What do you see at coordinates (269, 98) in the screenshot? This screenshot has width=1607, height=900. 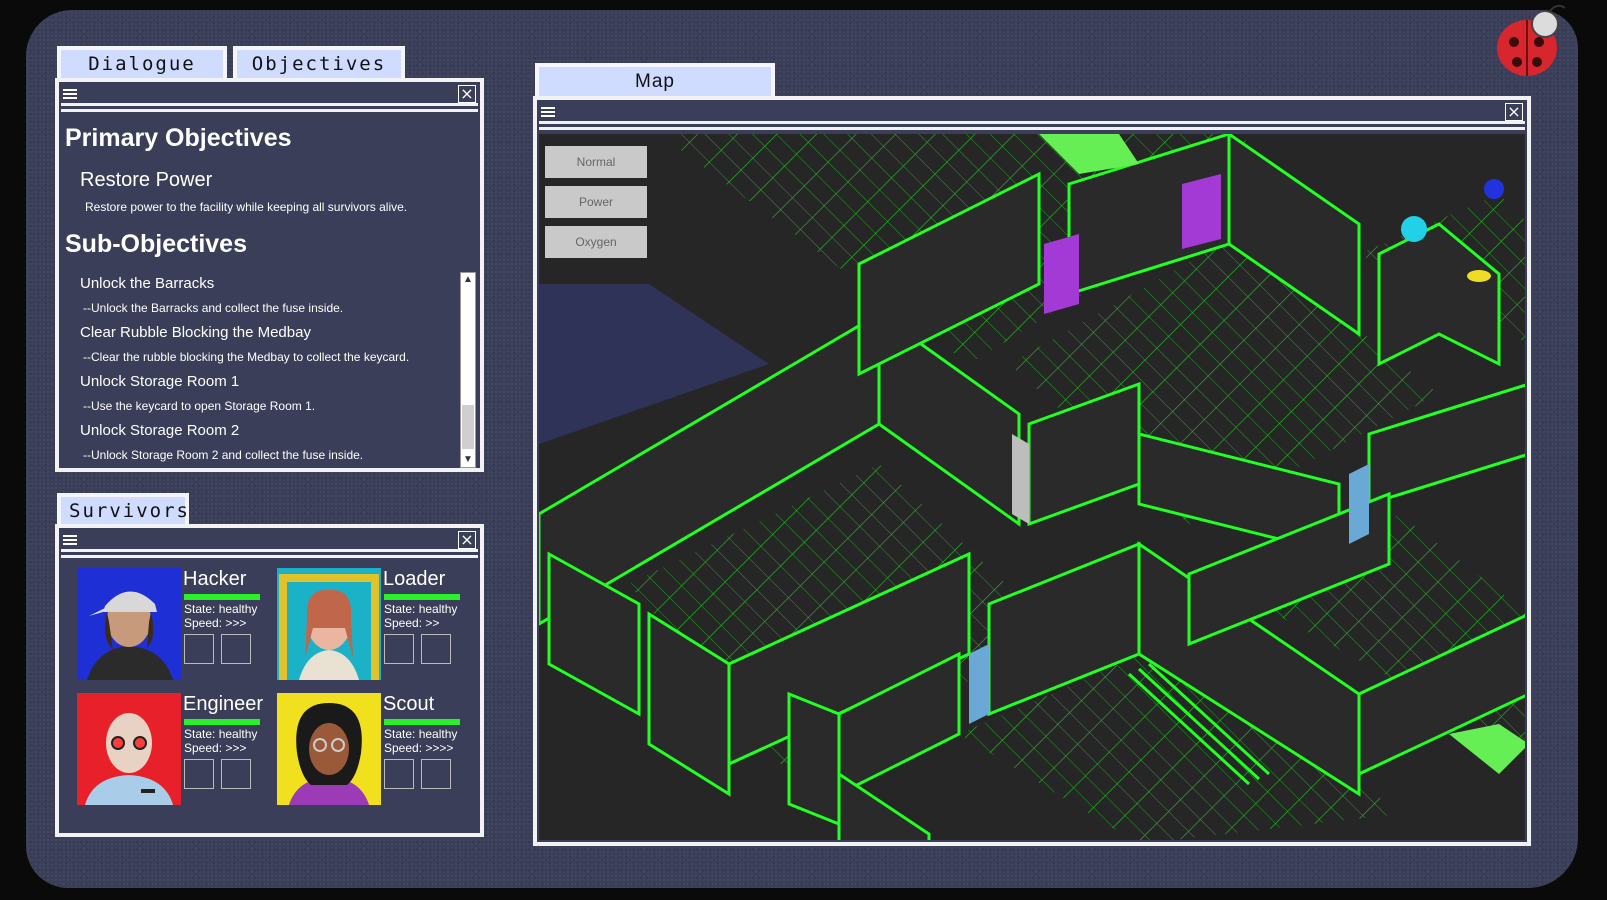 I see `objectives-titlebar: ×` at bounding box center [269, 98].